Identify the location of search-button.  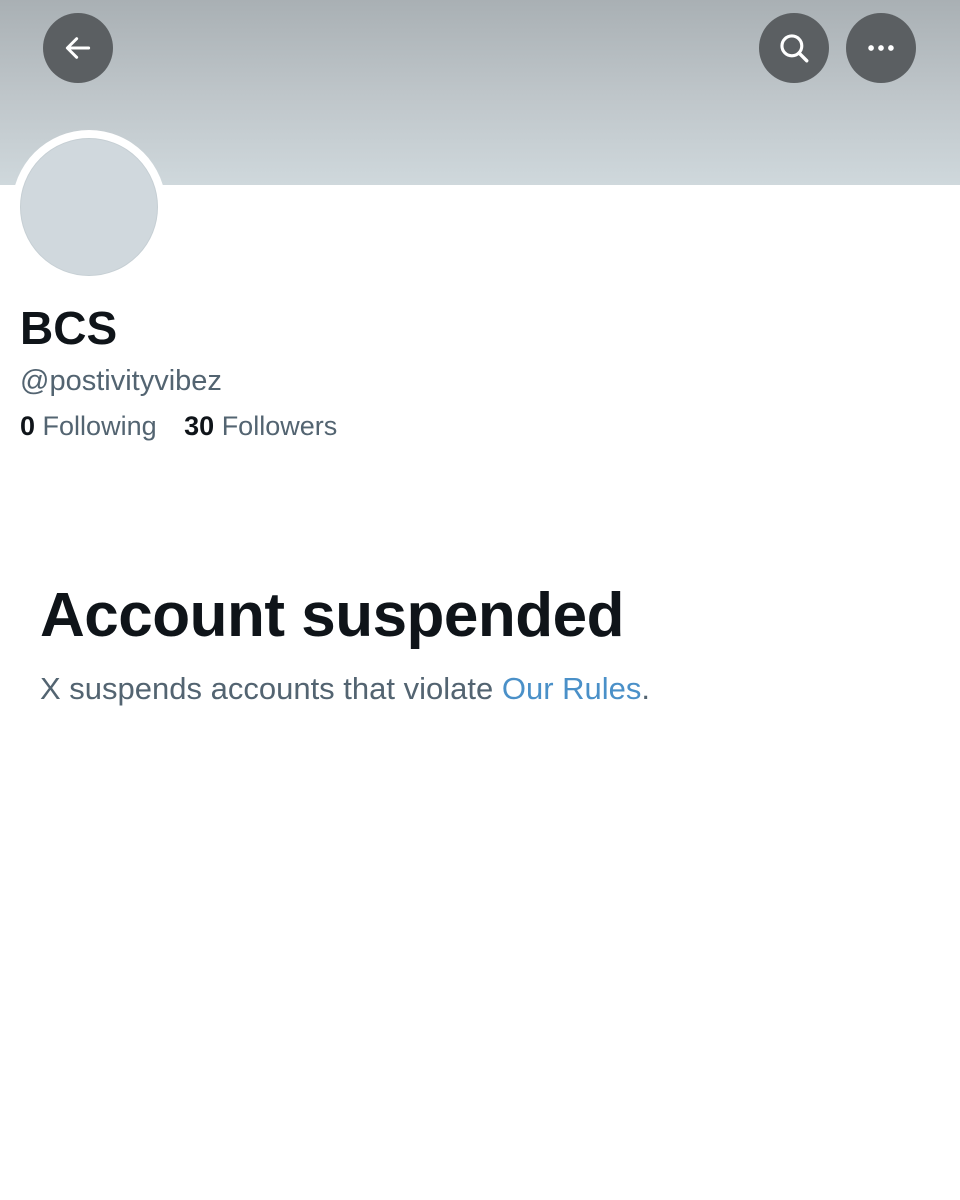
(794, 48).